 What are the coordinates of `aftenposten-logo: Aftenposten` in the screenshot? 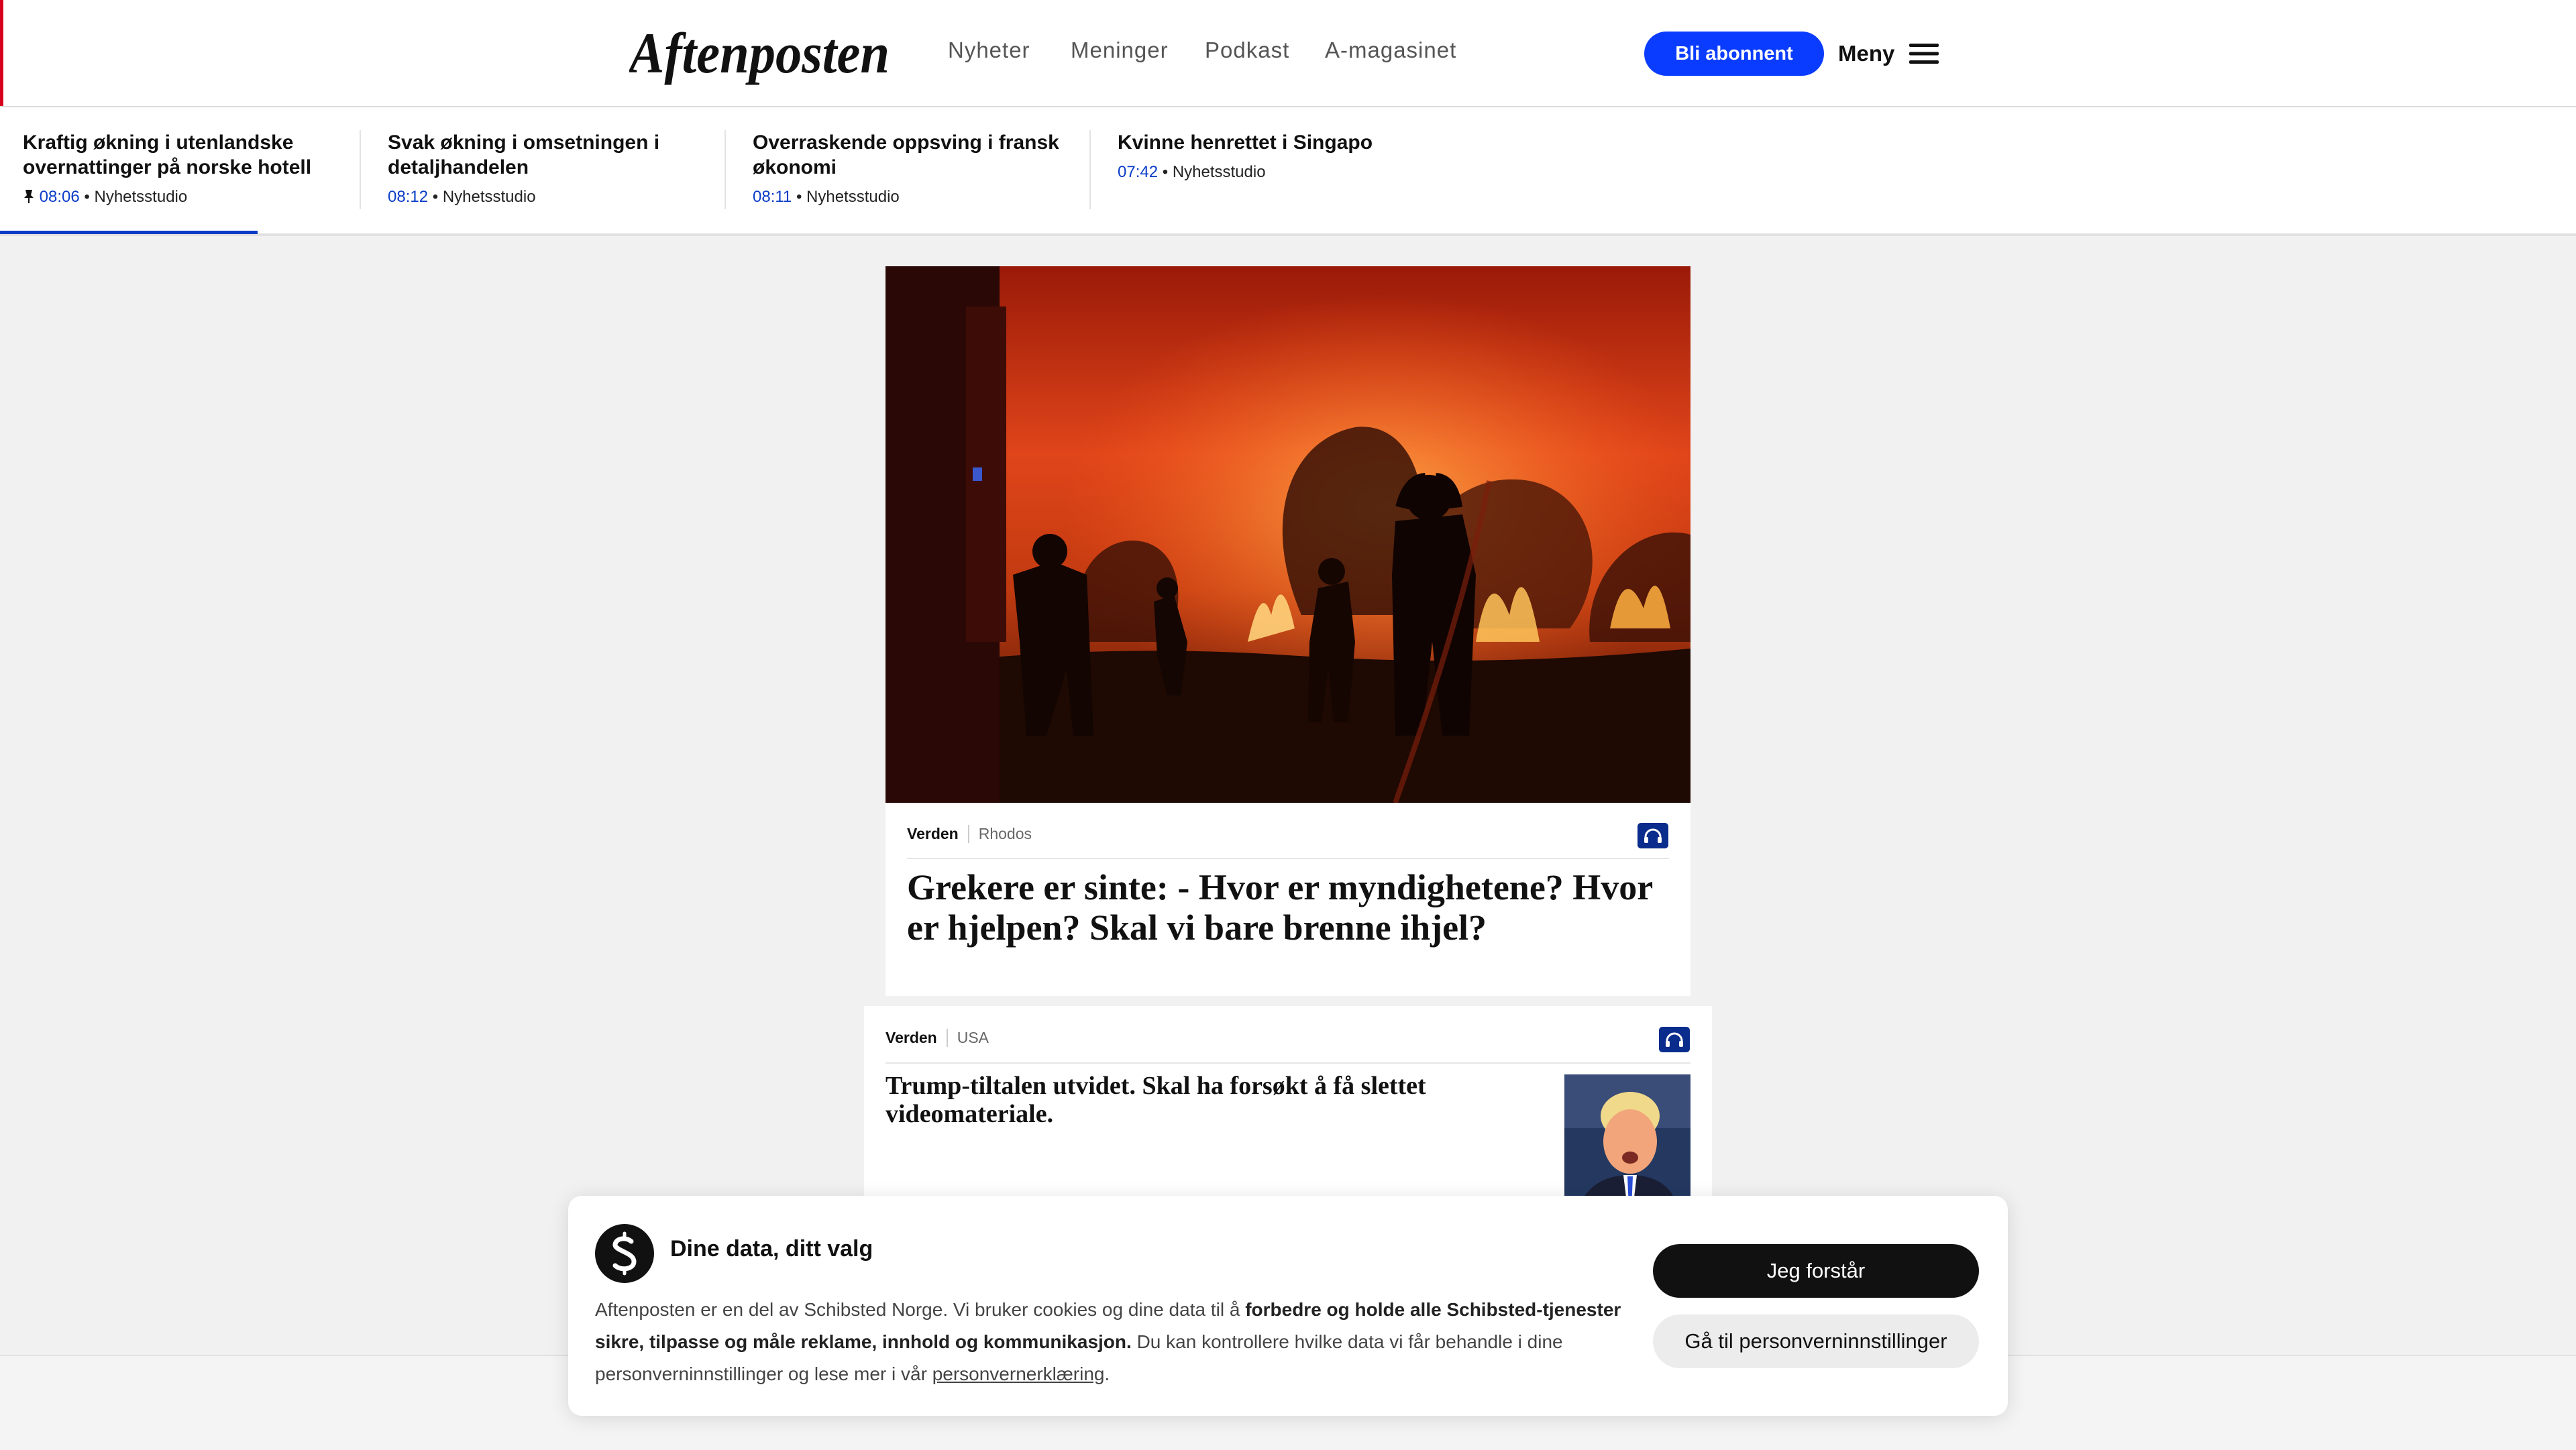 It's located at (758, 53).